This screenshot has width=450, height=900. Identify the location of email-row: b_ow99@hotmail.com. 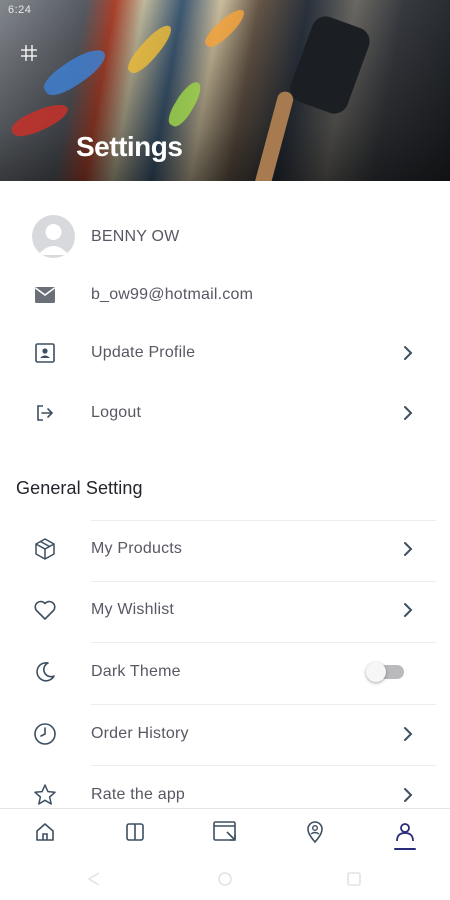
(225, 295).